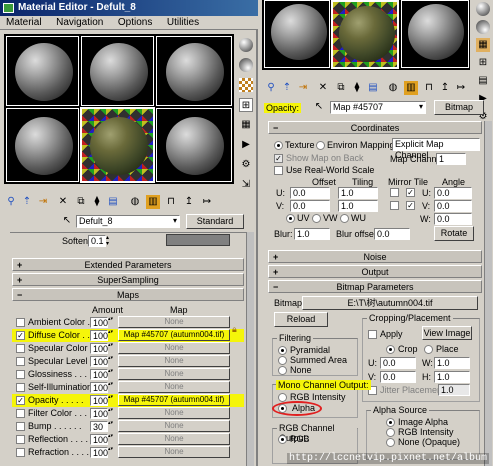 Image resolution: width=493 pixels, height=466 pixels. Describe the element at coordinates (394, 192) in the screenshot. I see `u-mirror-checkbox` at that location.